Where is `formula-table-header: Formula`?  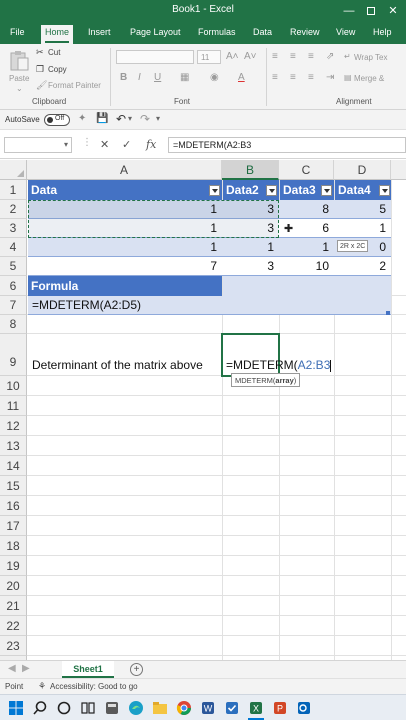
formula-table-header: Formula is located at coordinates (125, 286).